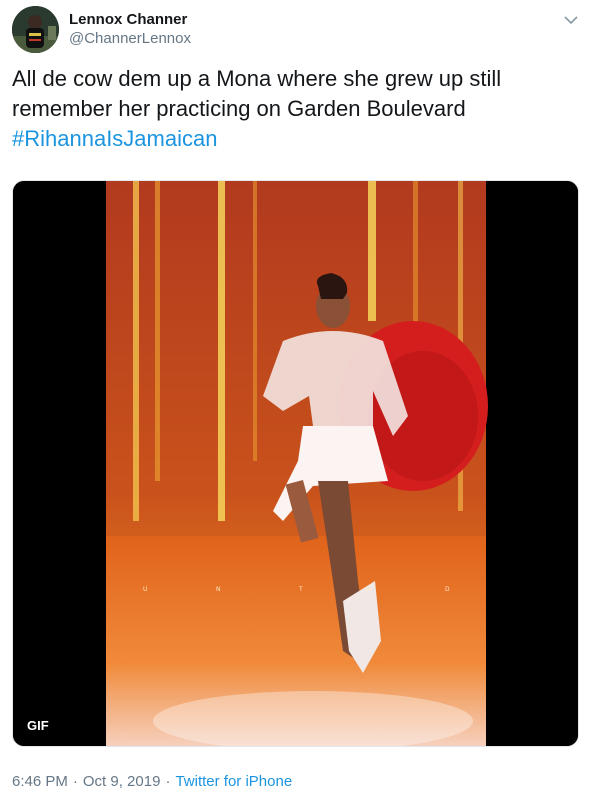 The height and width of the screenshot is (794, 592). Describe the element at coordinates (368, 589) in the screenshot. I see `gif-letter: M` at that location.